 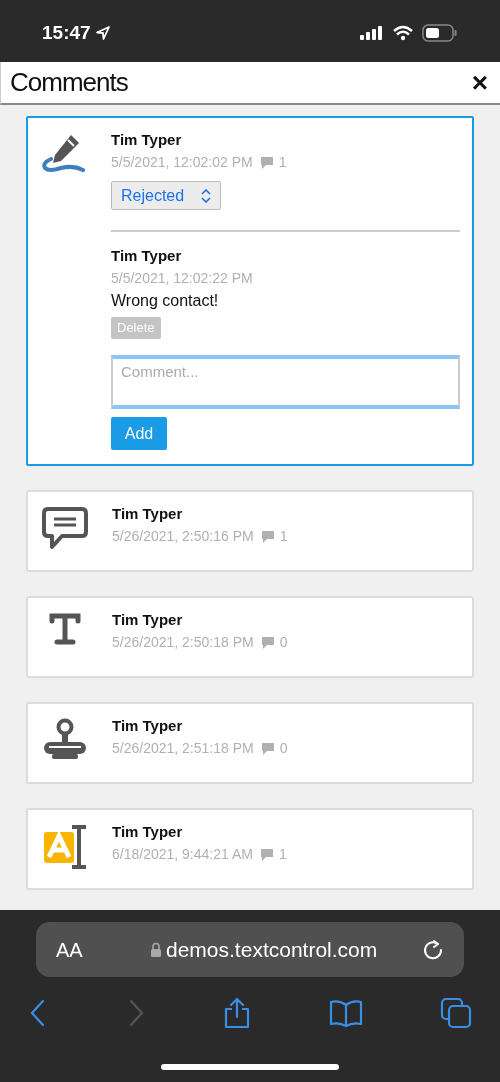 What do you see at coordinates (372, 33) in the screenshot?
I see `signal-icon` at bounding box center [372, 33].